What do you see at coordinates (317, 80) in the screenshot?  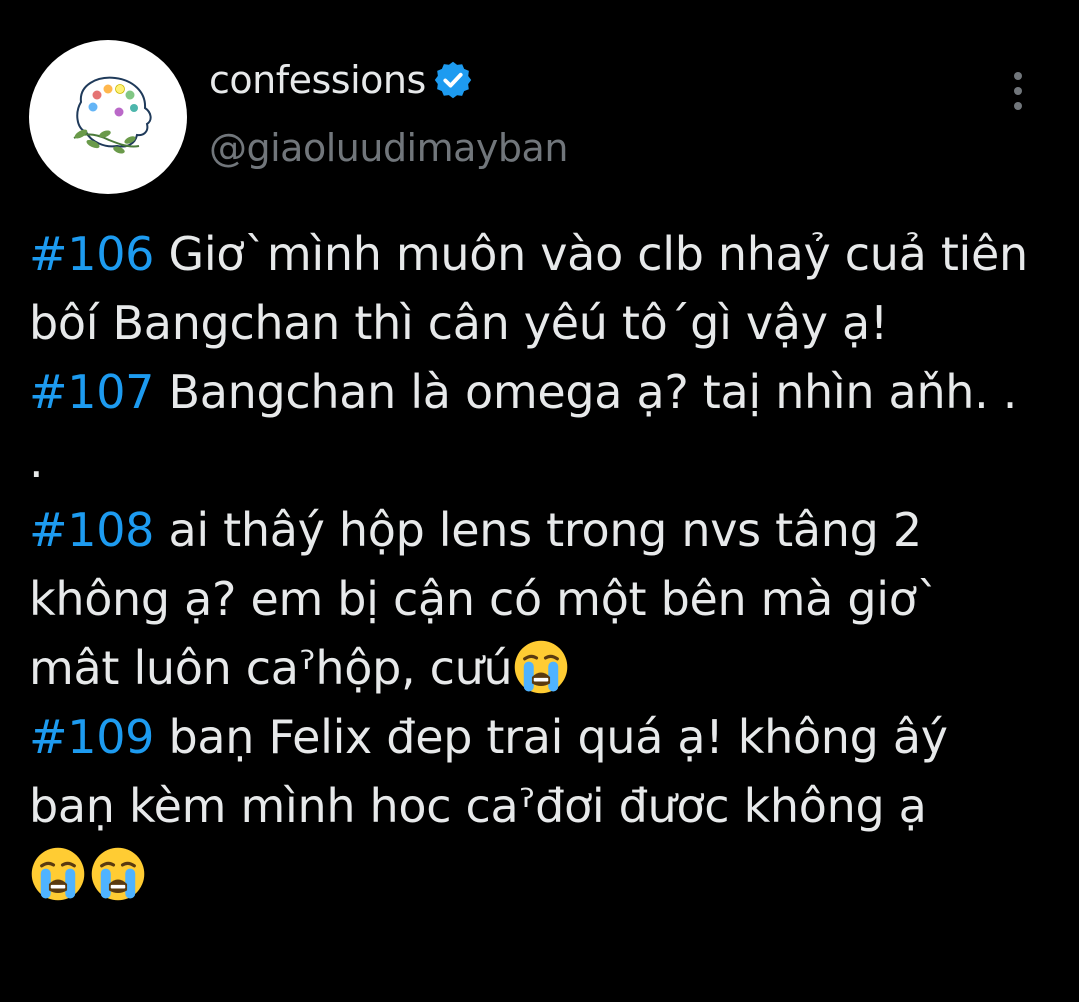 I see `display-name: confessions` at bounding box center [317, 80].